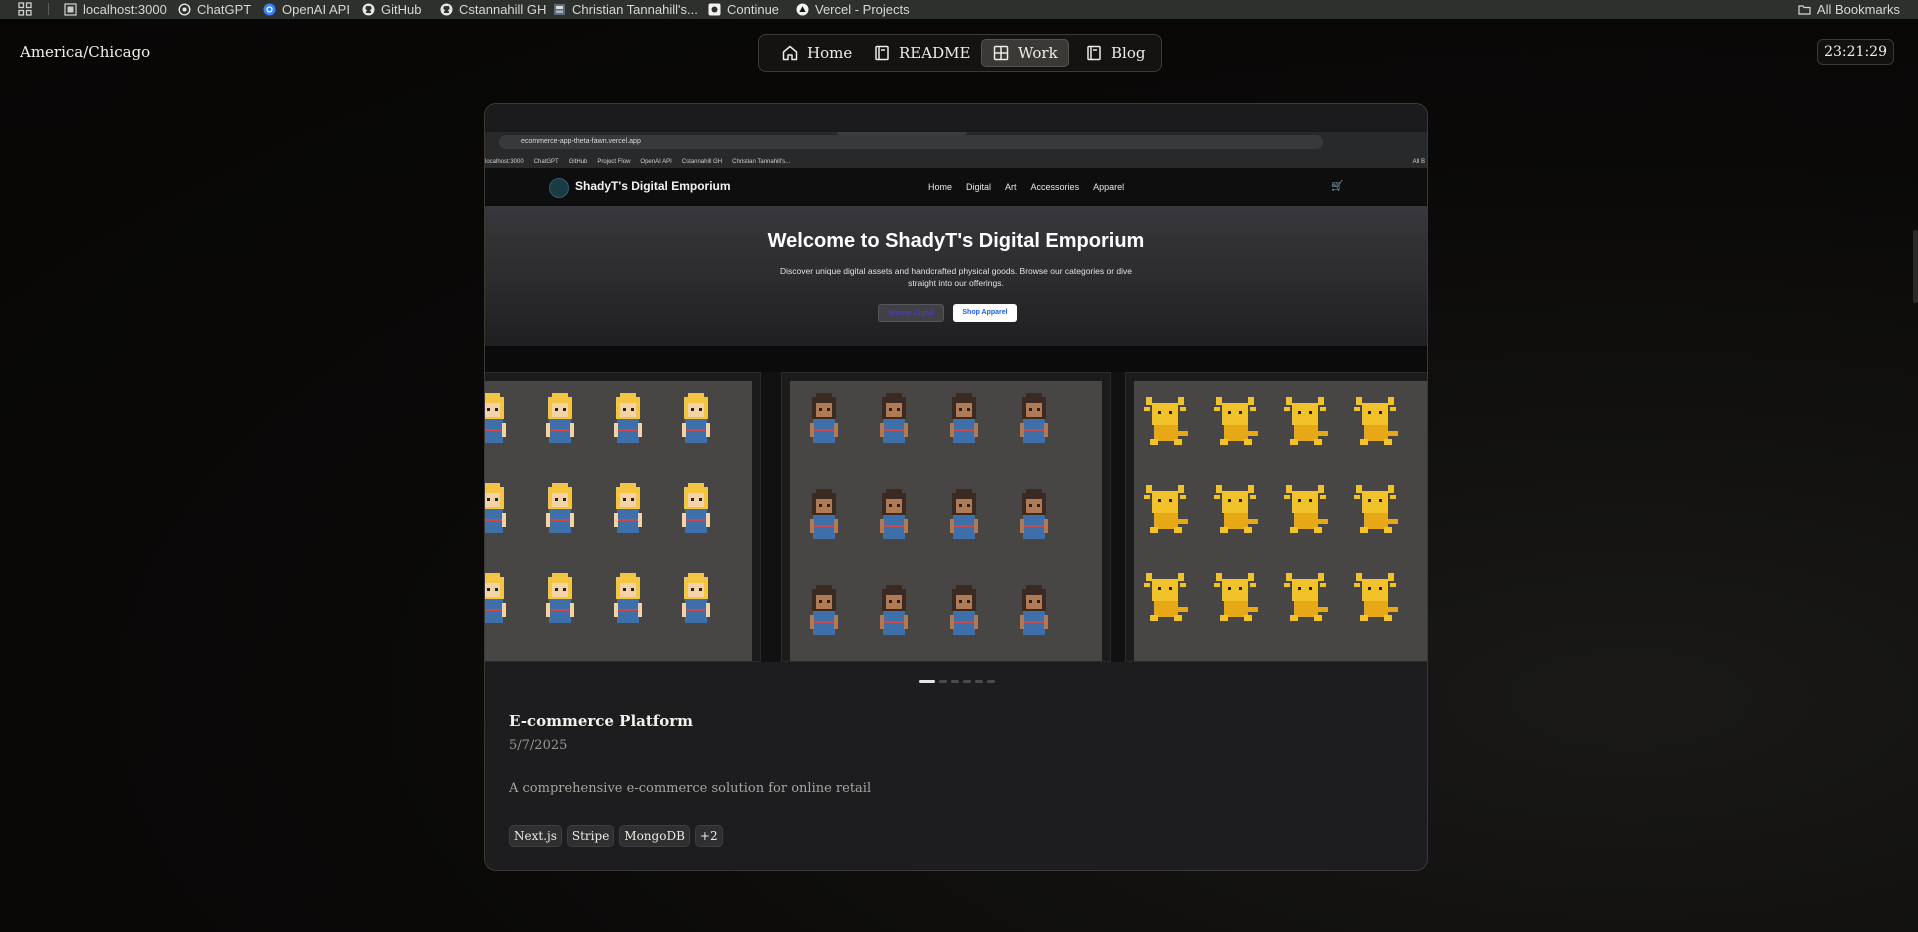 Image resolution: width=1918 pixels, height=932 pixels. I want to click on product-card-blonde, so click(623, 517).